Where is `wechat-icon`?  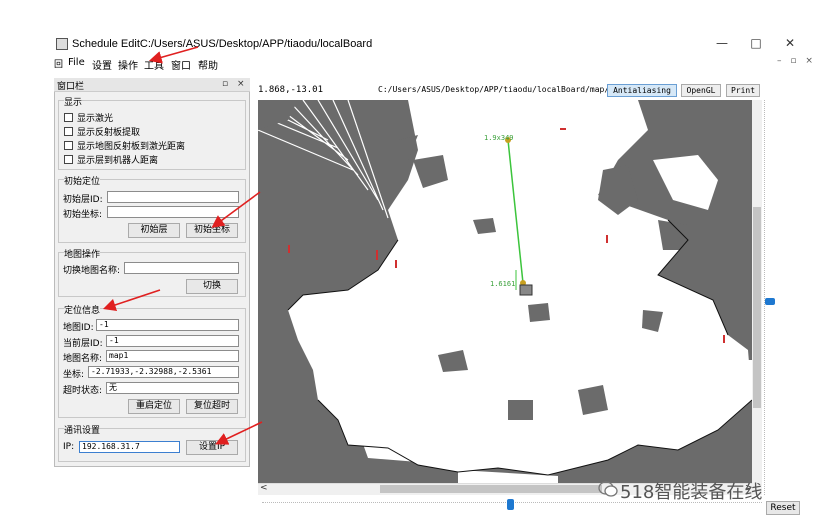 wechat-icon is located at coordinates (608, 489).